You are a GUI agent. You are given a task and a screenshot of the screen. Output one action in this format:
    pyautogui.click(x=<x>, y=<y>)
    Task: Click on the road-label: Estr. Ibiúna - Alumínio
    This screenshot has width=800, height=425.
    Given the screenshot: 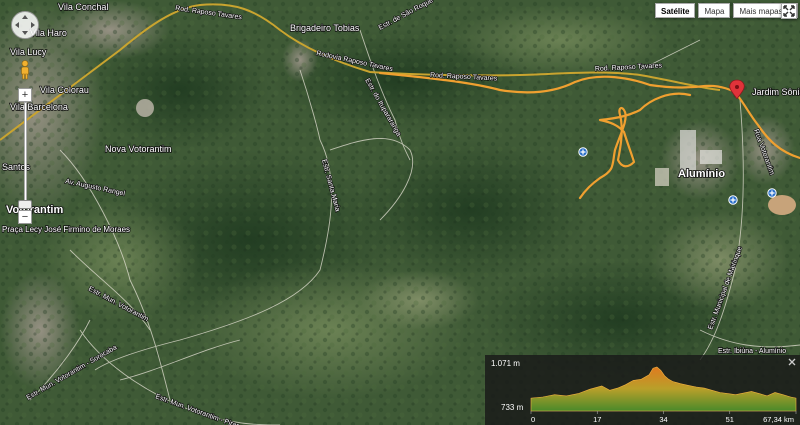 What is the action you would take?
    pyautogui.click(x=752, y=351)
    